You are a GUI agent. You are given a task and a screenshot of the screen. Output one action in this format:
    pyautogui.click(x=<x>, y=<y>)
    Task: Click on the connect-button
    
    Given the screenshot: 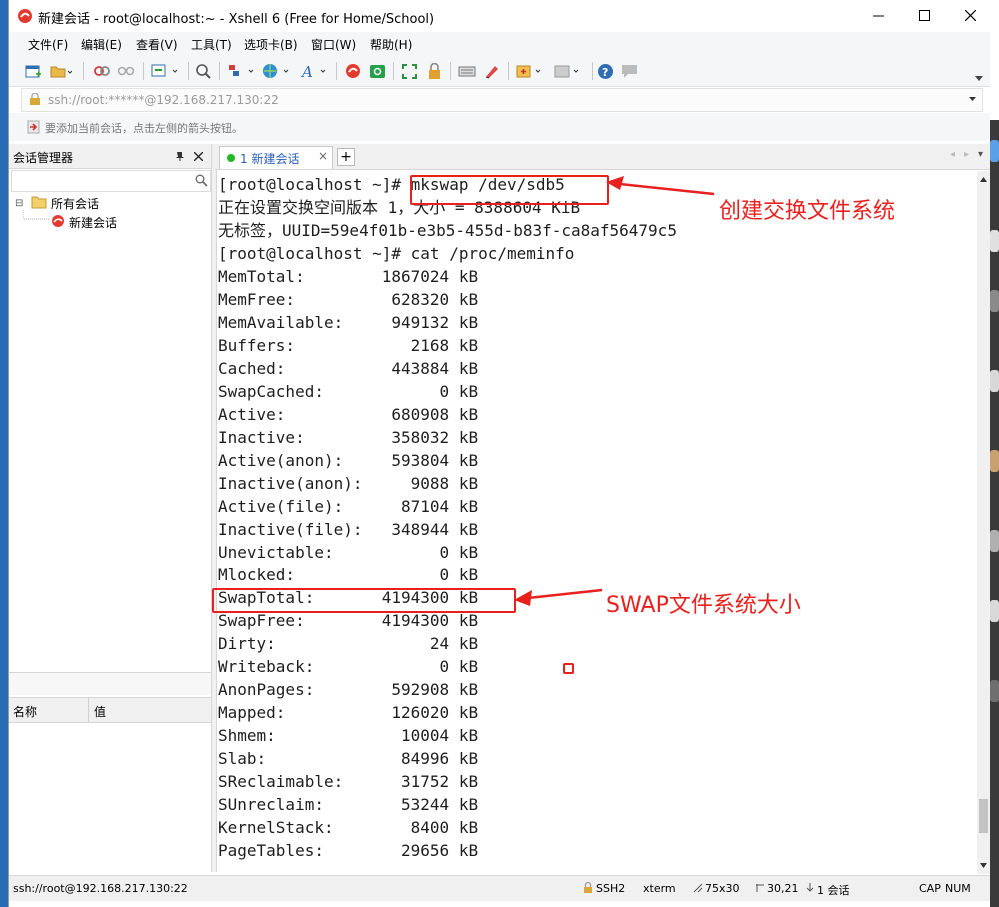 What is the action you would take?
    pyautogui.click(x=102, y=71)
    